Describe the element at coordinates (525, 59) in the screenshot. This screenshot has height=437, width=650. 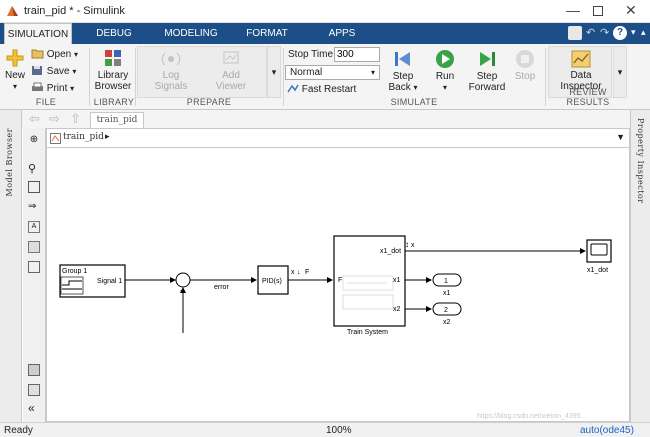
I see `stop-icon` at that location.